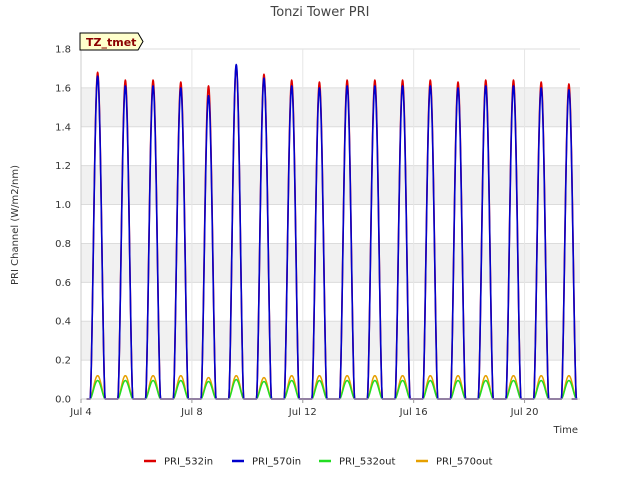 Image resolution: width=640 pixels, height=480 pixels. I want to click on x-tick-label: Jul 16, so click(413, 412).